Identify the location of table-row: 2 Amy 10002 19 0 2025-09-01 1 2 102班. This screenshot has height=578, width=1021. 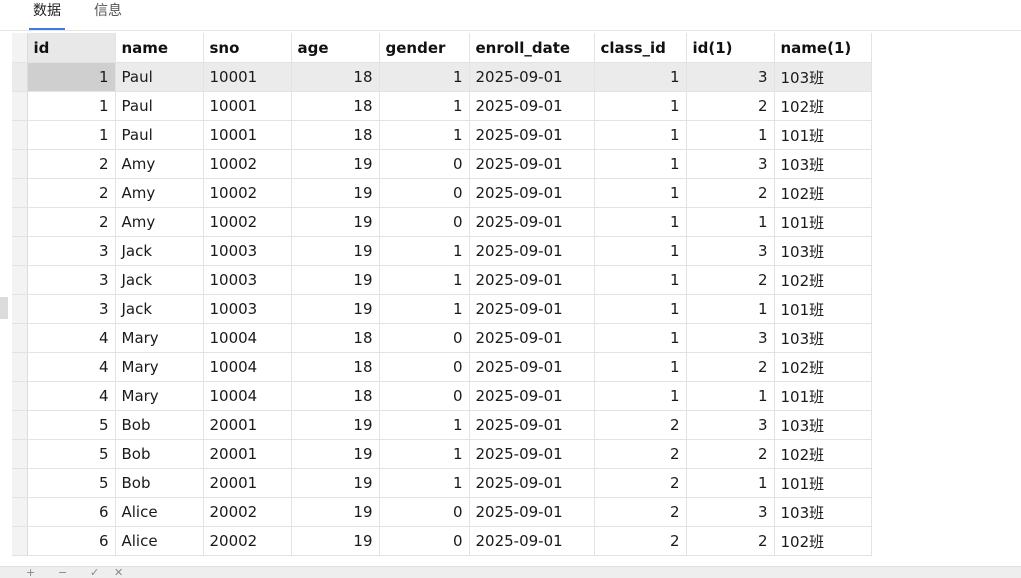
(442, 193).